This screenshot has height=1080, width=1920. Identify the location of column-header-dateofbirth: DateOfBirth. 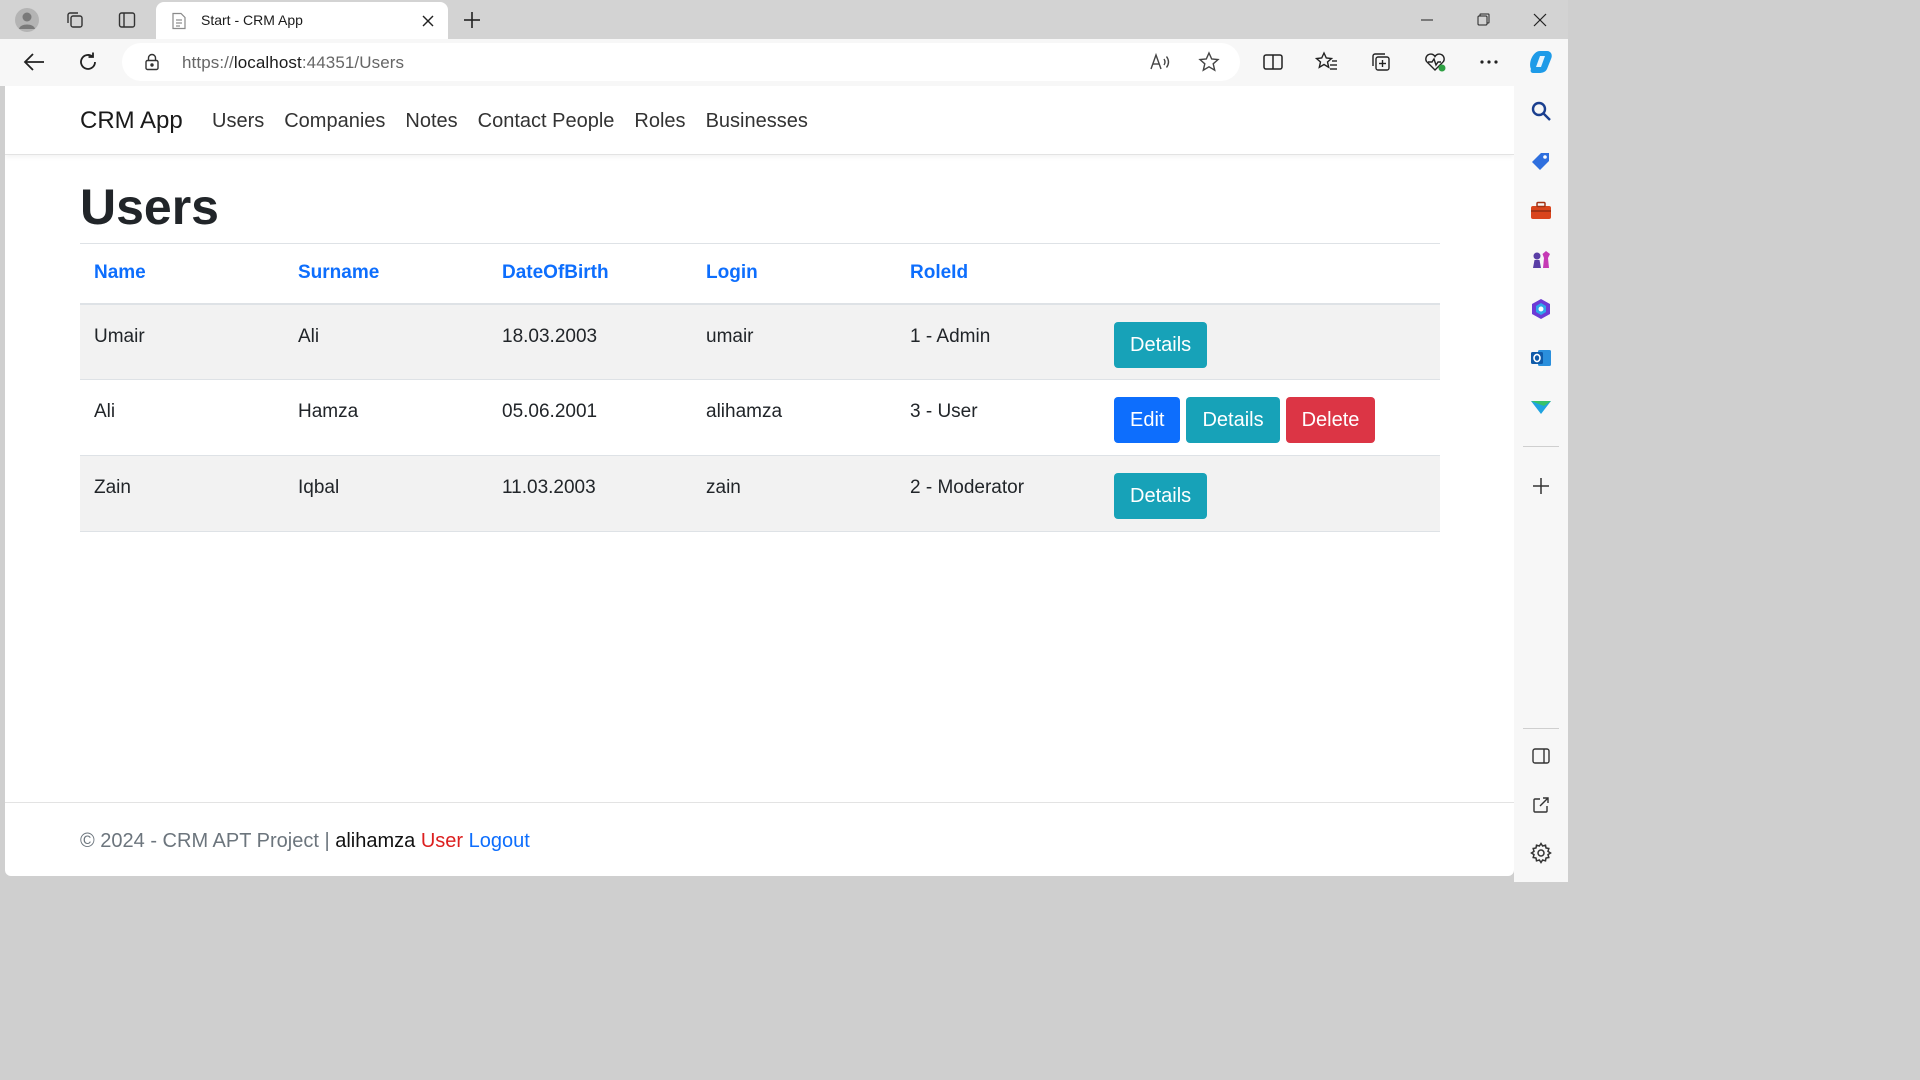
(590, 274).